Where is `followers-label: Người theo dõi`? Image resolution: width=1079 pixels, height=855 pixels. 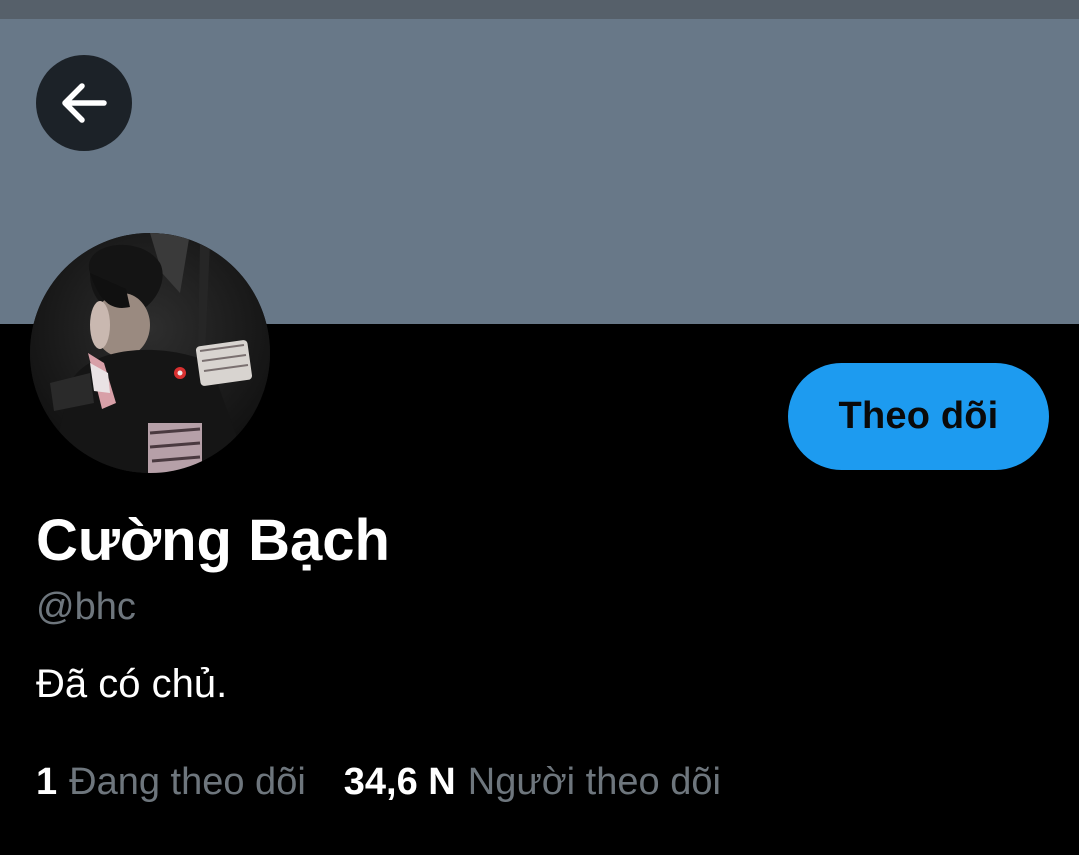 followers-label: Người theo dõi is located at coordinates (594, 782).